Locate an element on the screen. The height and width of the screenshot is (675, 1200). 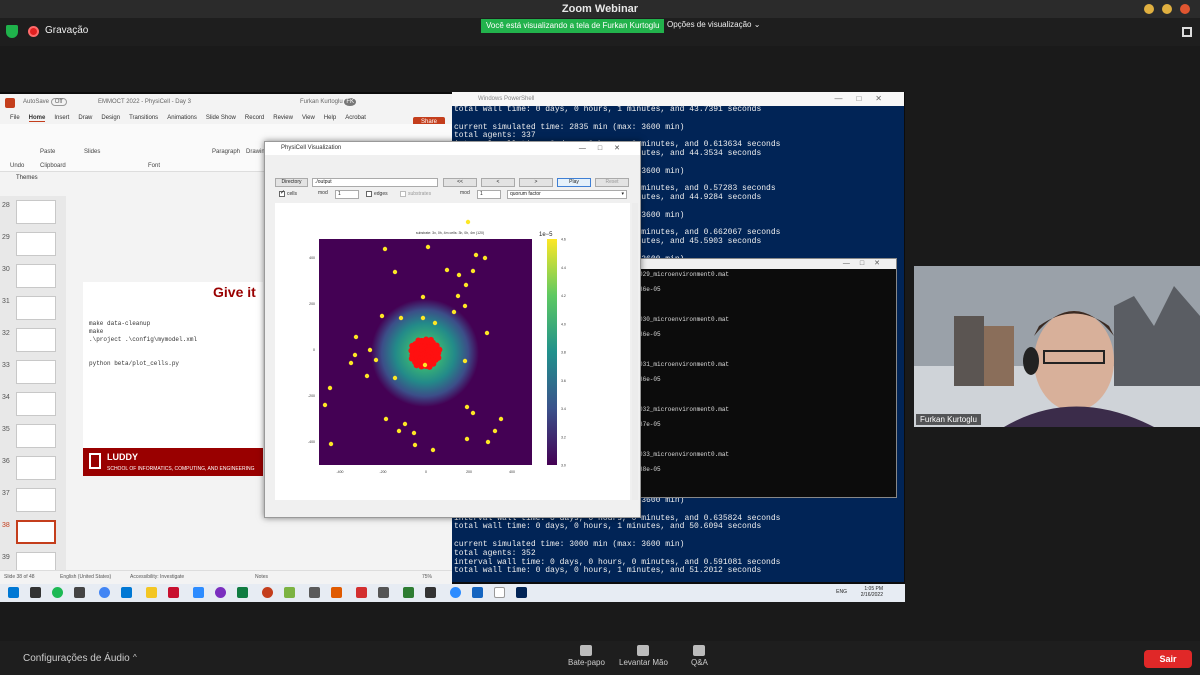
tab-acrobat: Acrobat is located at coordinates (355, 118).